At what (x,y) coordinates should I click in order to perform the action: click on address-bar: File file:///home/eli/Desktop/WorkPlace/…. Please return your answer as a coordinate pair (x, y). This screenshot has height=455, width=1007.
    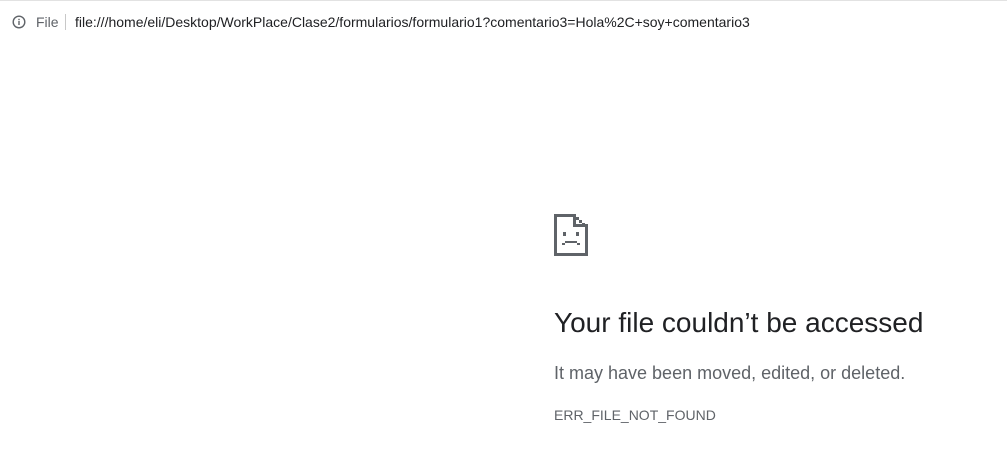
    Looking at the image, I should click on (503, 21).